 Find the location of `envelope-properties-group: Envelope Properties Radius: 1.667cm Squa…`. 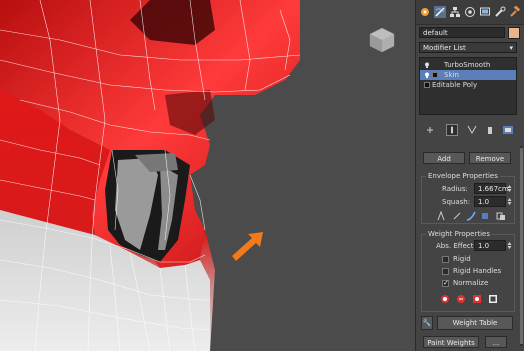

envelope-properties-group: Envelope Properties Radius: 1.667cm Squa… is located at coordinates (468, 198).